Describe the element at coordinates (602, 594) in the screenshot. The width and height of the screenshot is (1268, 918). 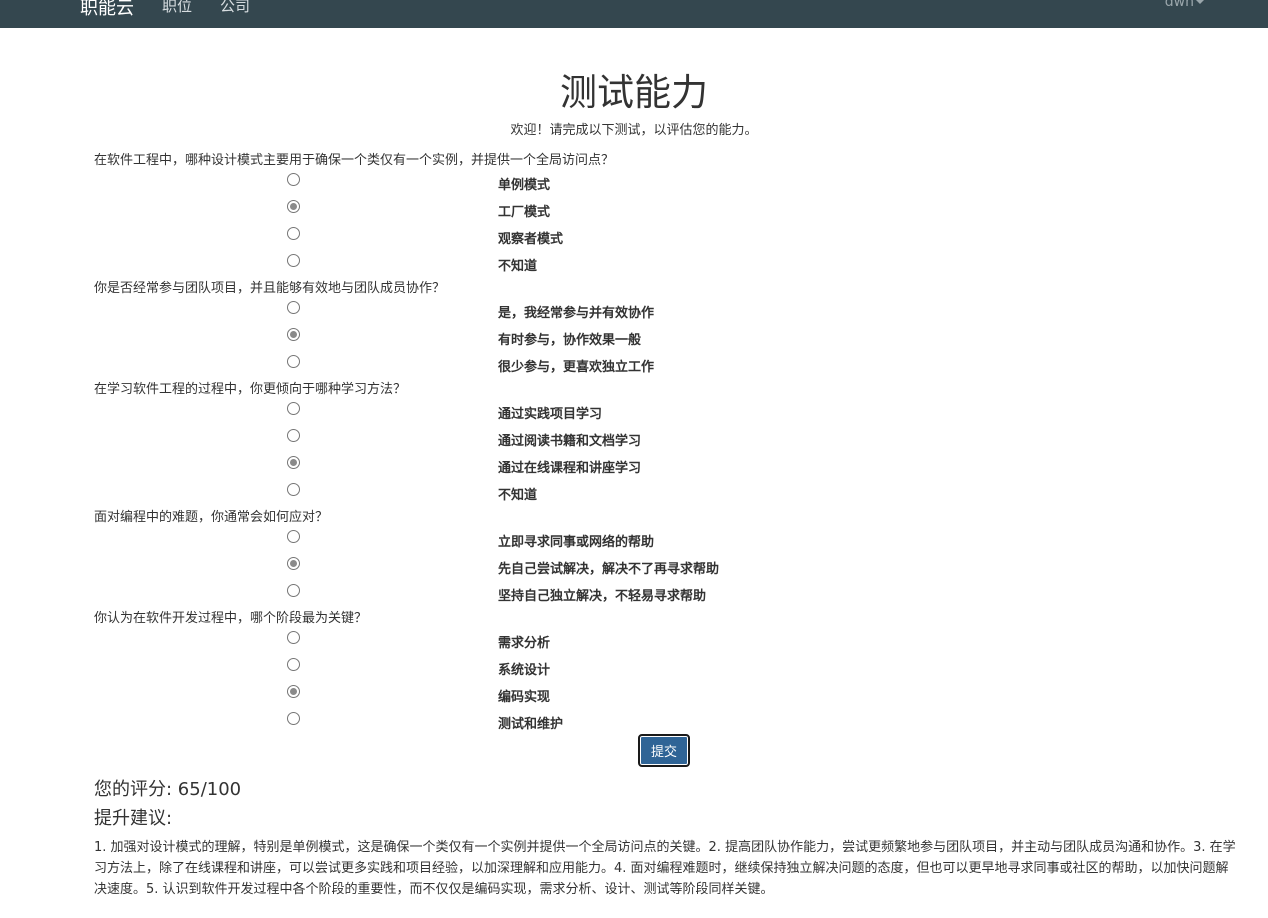
I see `answer-label: 坚持自己独立解决，不轻易寻求帮助` at that location.